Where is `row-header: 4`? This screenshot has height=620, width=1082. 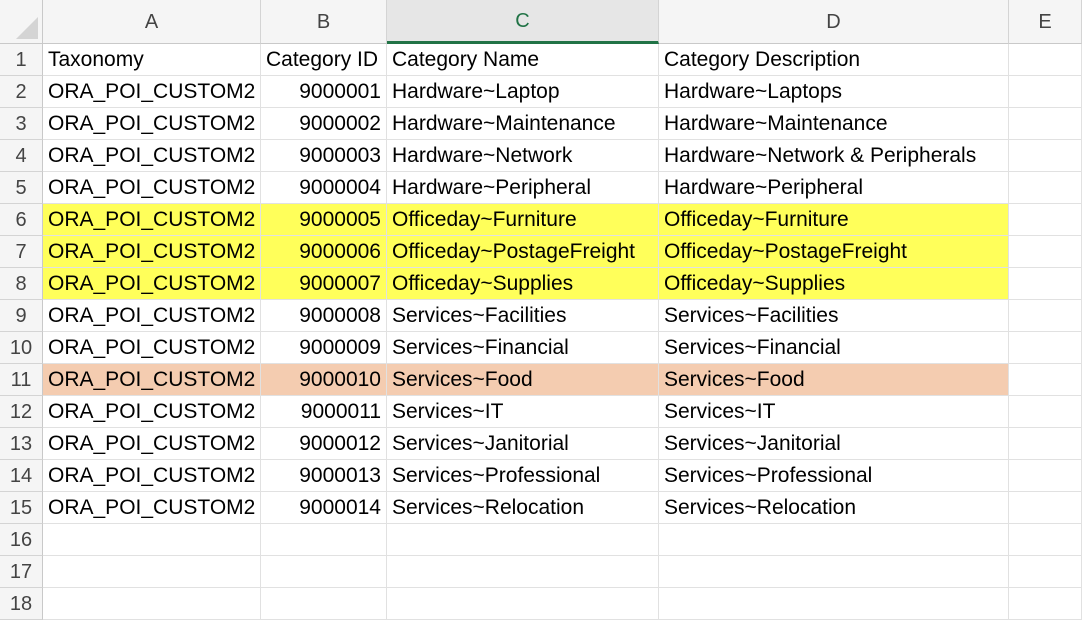 row-header: 4 is located at coordinates (21, 156).